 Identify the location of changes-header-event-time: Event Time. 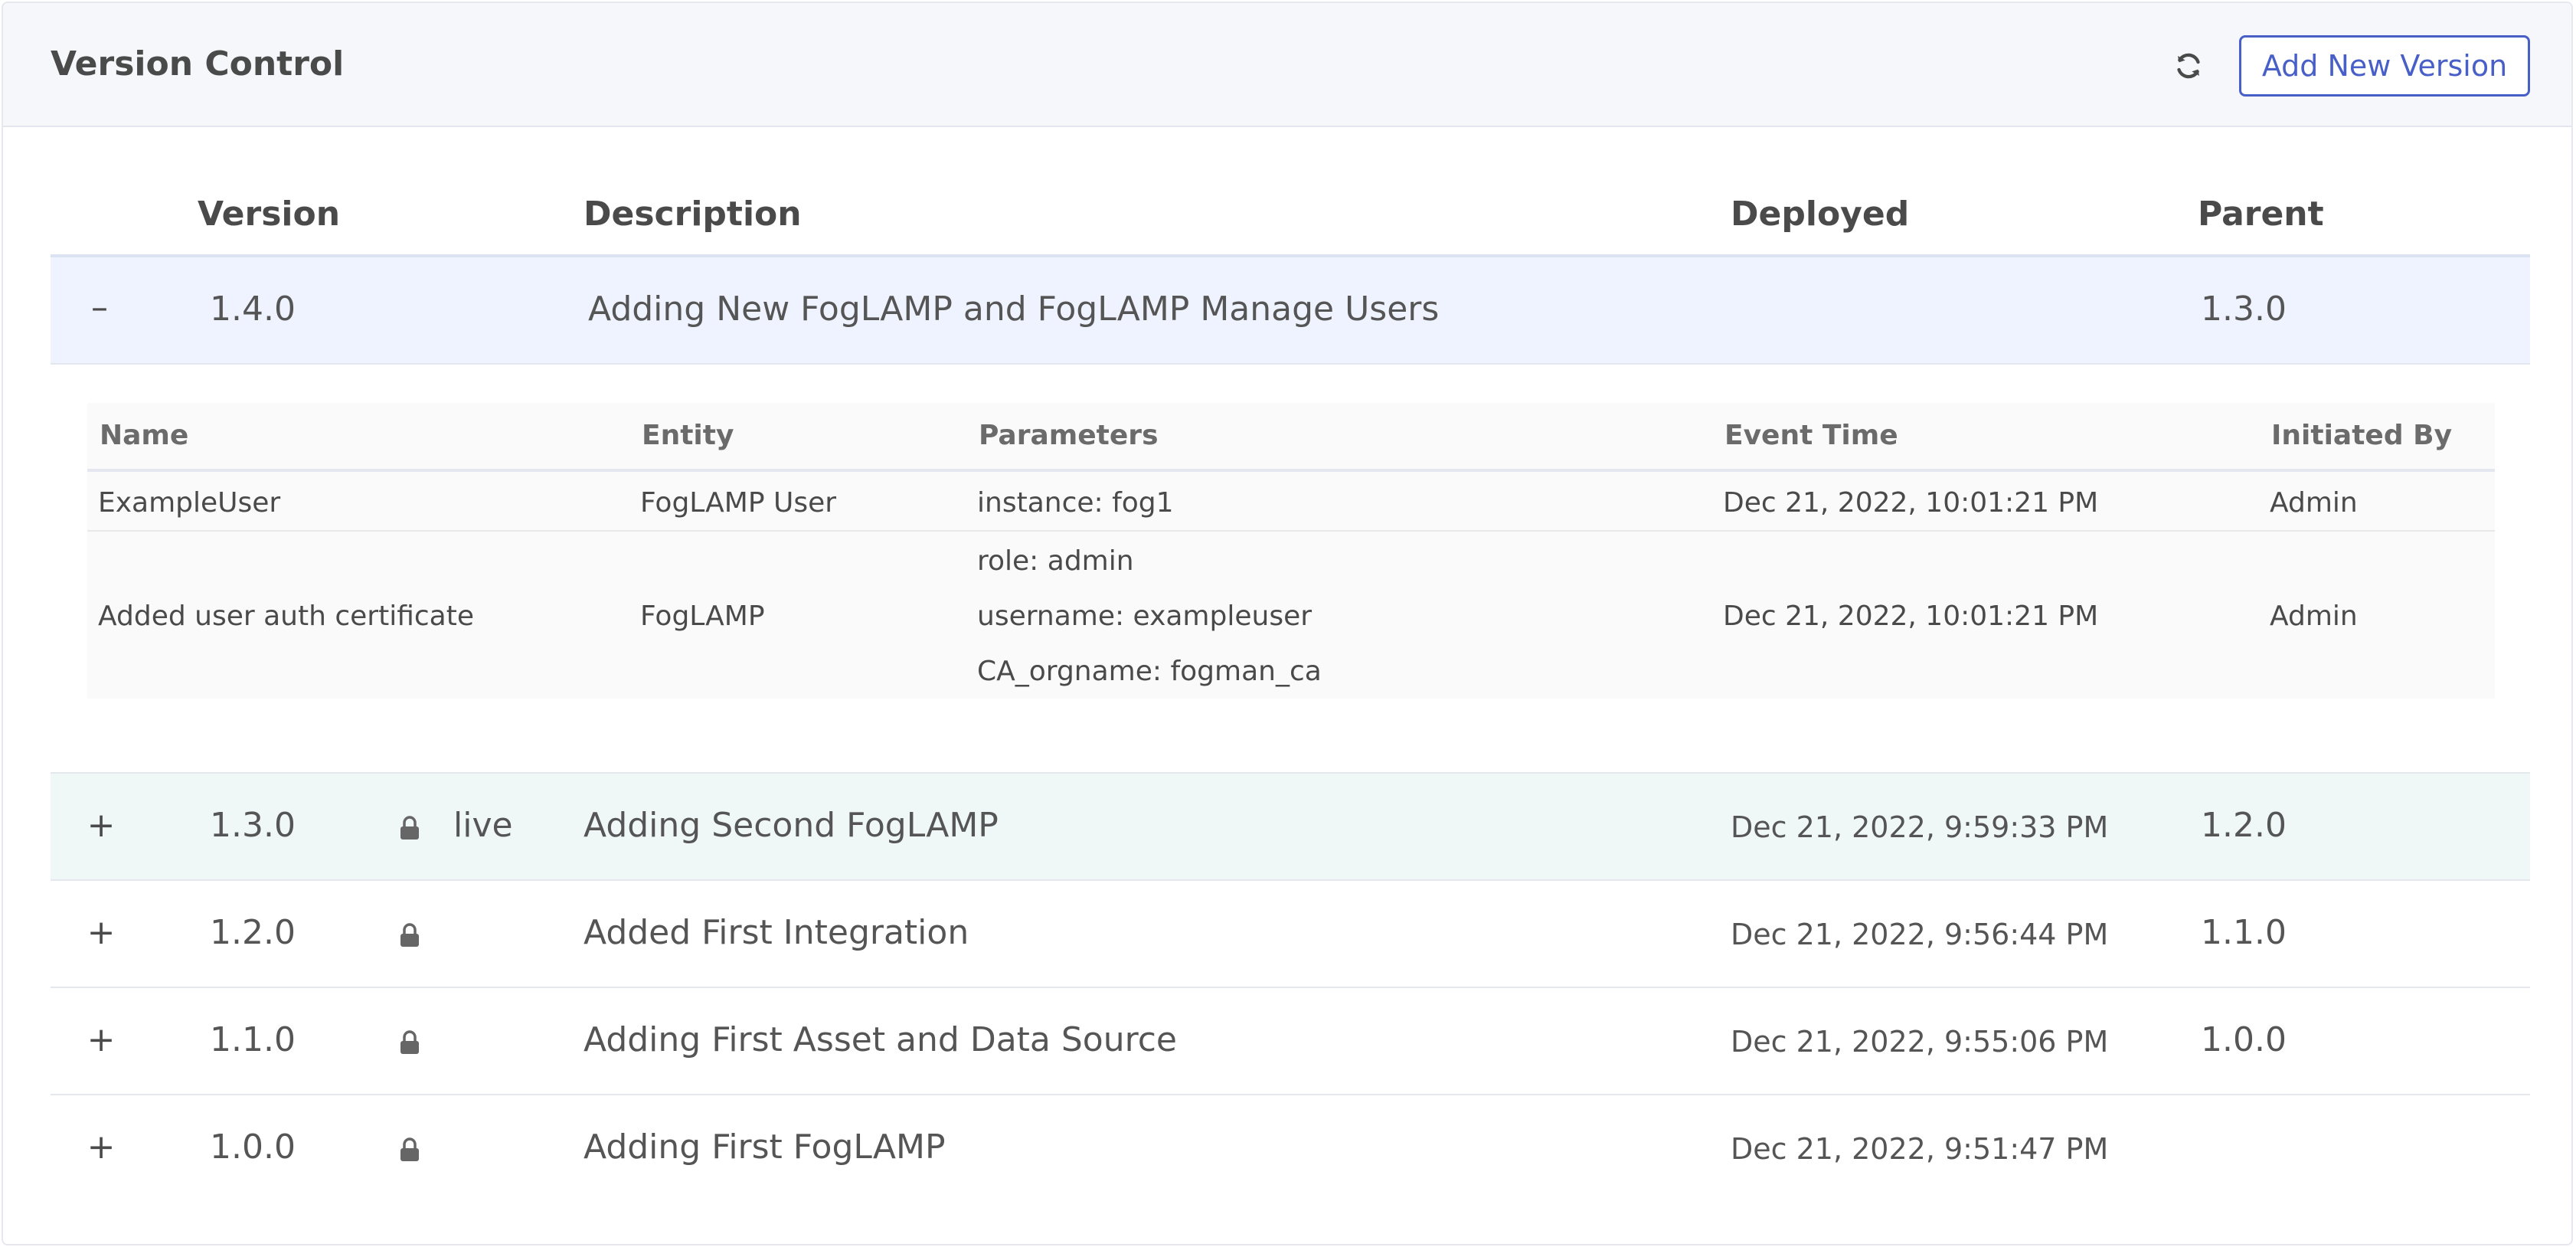
(1811, 436).